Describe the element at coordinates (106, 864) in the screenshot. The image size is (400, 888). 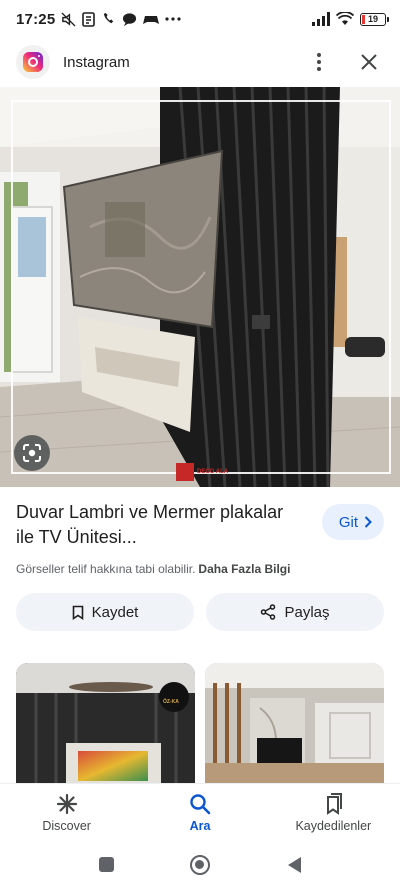
I see `recents-icon` at that location.